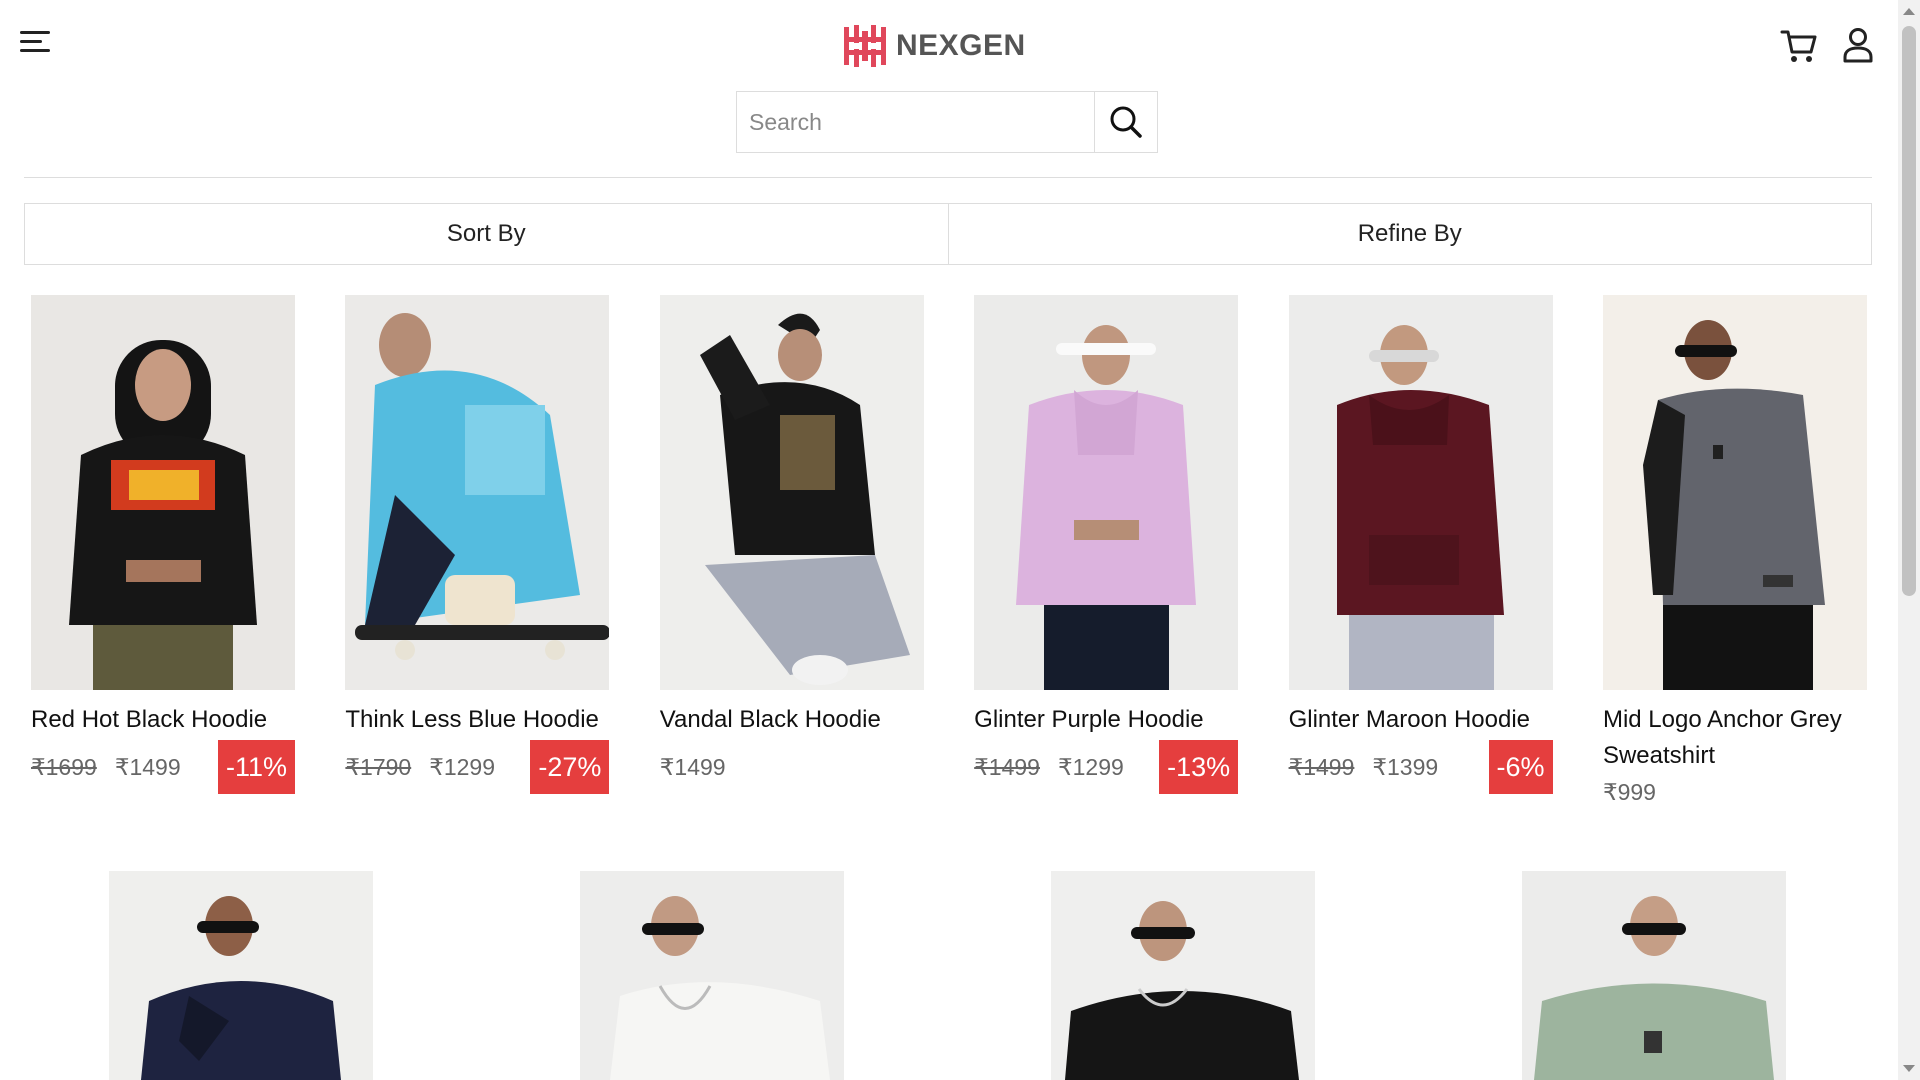  I want to click on filter-bar: Sort By Refine By, so click(948, 234).